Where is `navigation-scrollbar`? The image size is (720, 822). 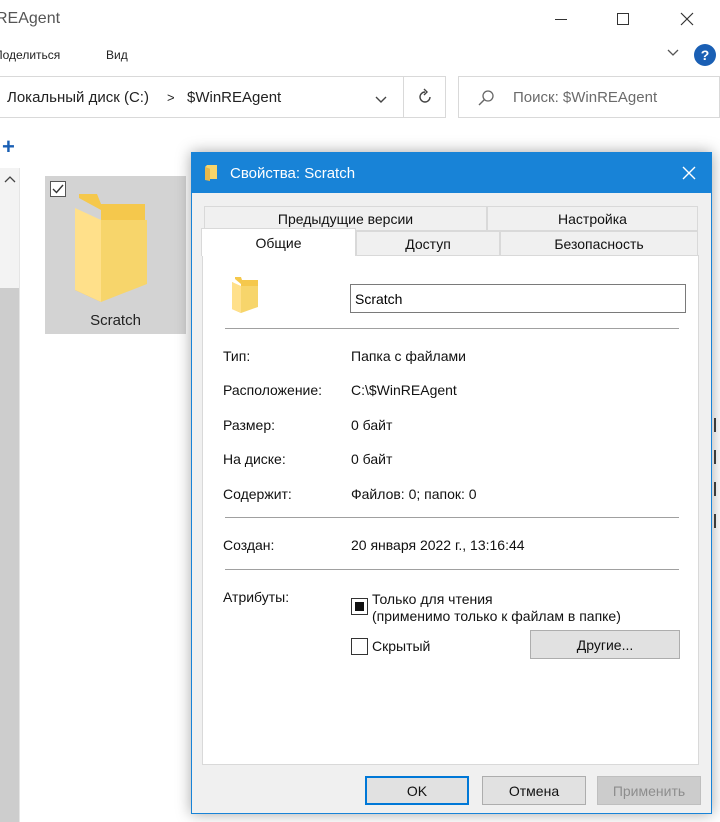
navigation-scrollbar is located at coordinates (9, 555).